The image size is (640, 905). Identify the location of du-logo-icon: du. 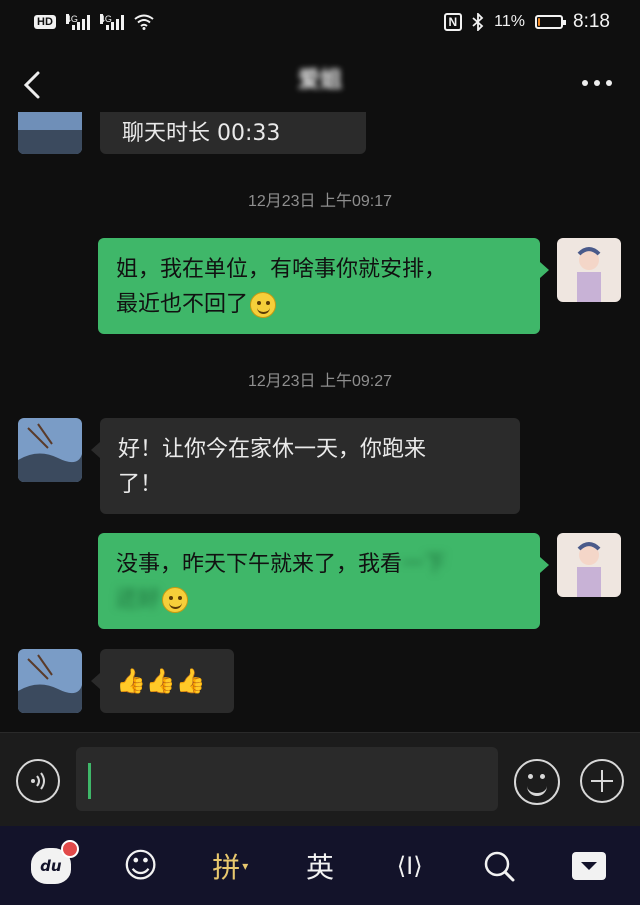
(54, 861).